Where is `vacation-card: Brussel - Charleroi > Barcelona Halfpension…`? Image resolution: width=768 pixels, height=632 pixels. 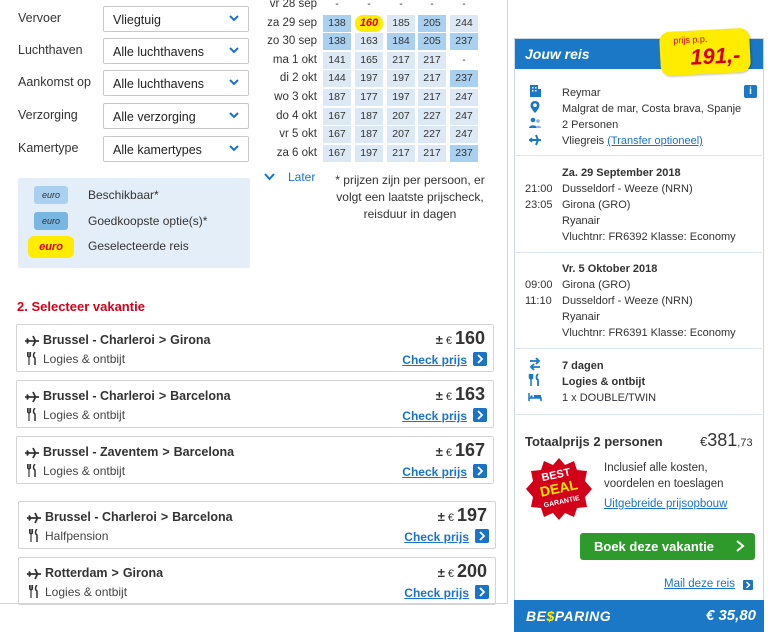 vacation-card: Brussel - Charleroi > Barcelona Halfpension… is located at coordinates (257, 525).